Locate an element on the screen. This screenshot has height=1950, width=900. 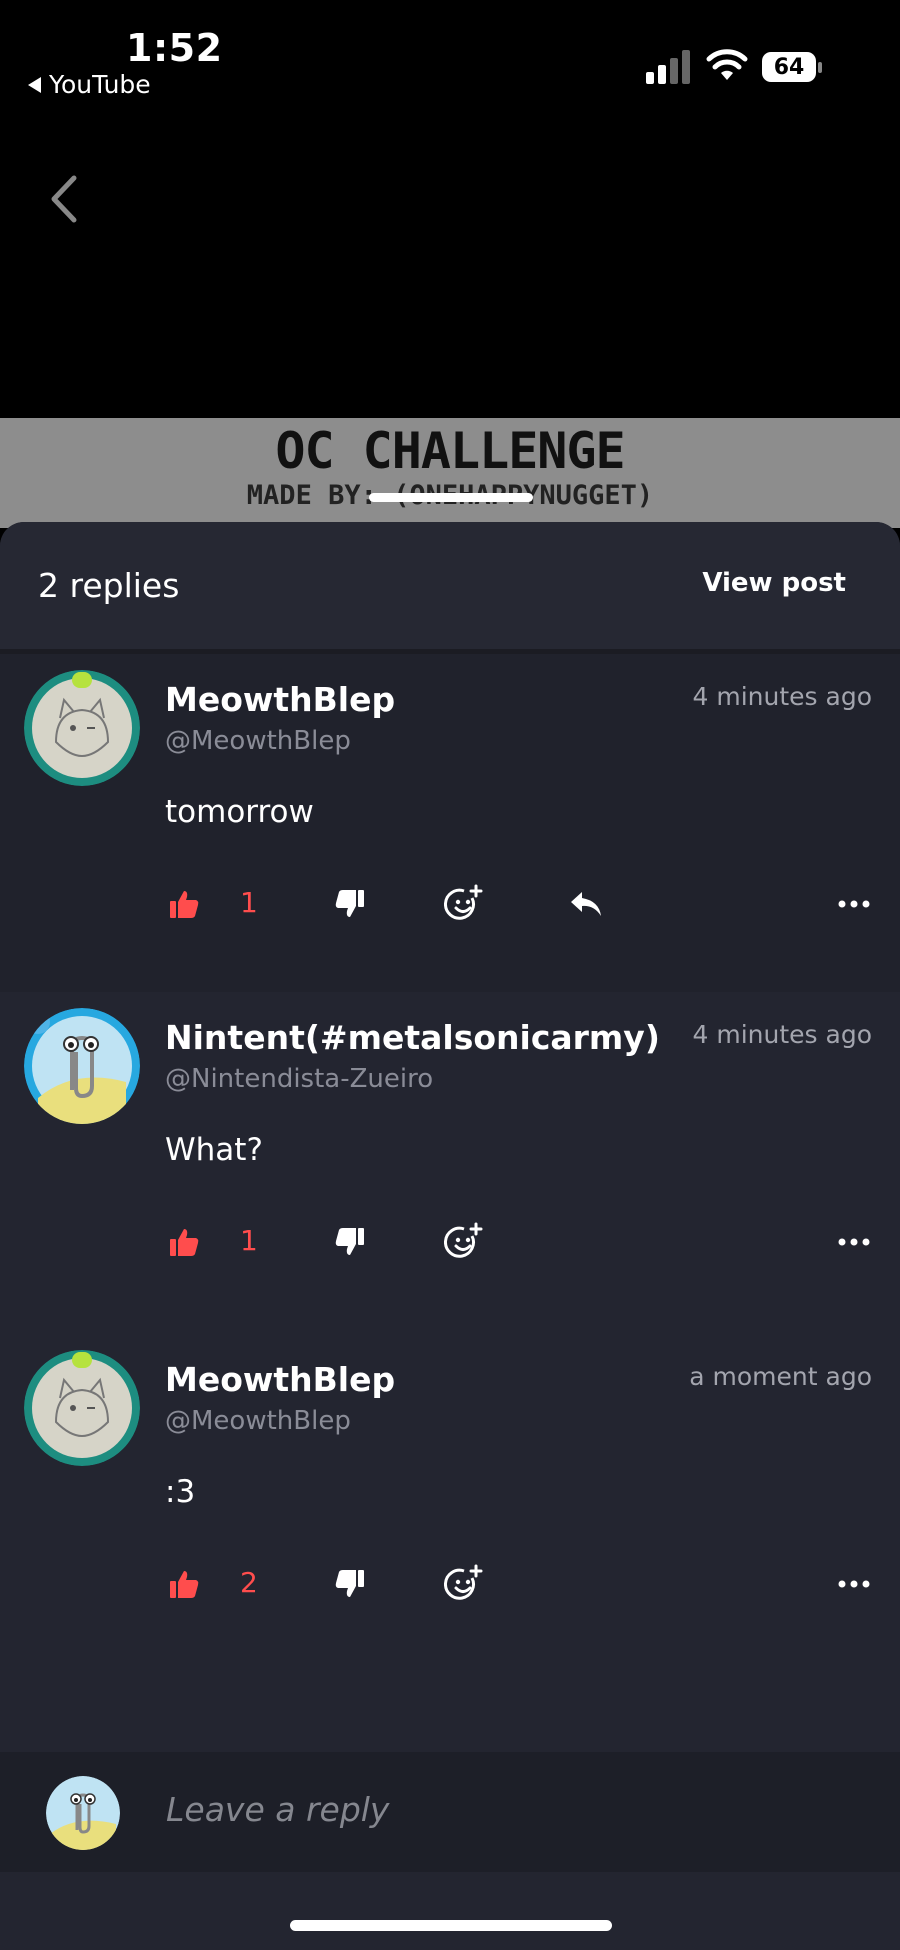
wifi-icon is located at coordinates (727, 64).